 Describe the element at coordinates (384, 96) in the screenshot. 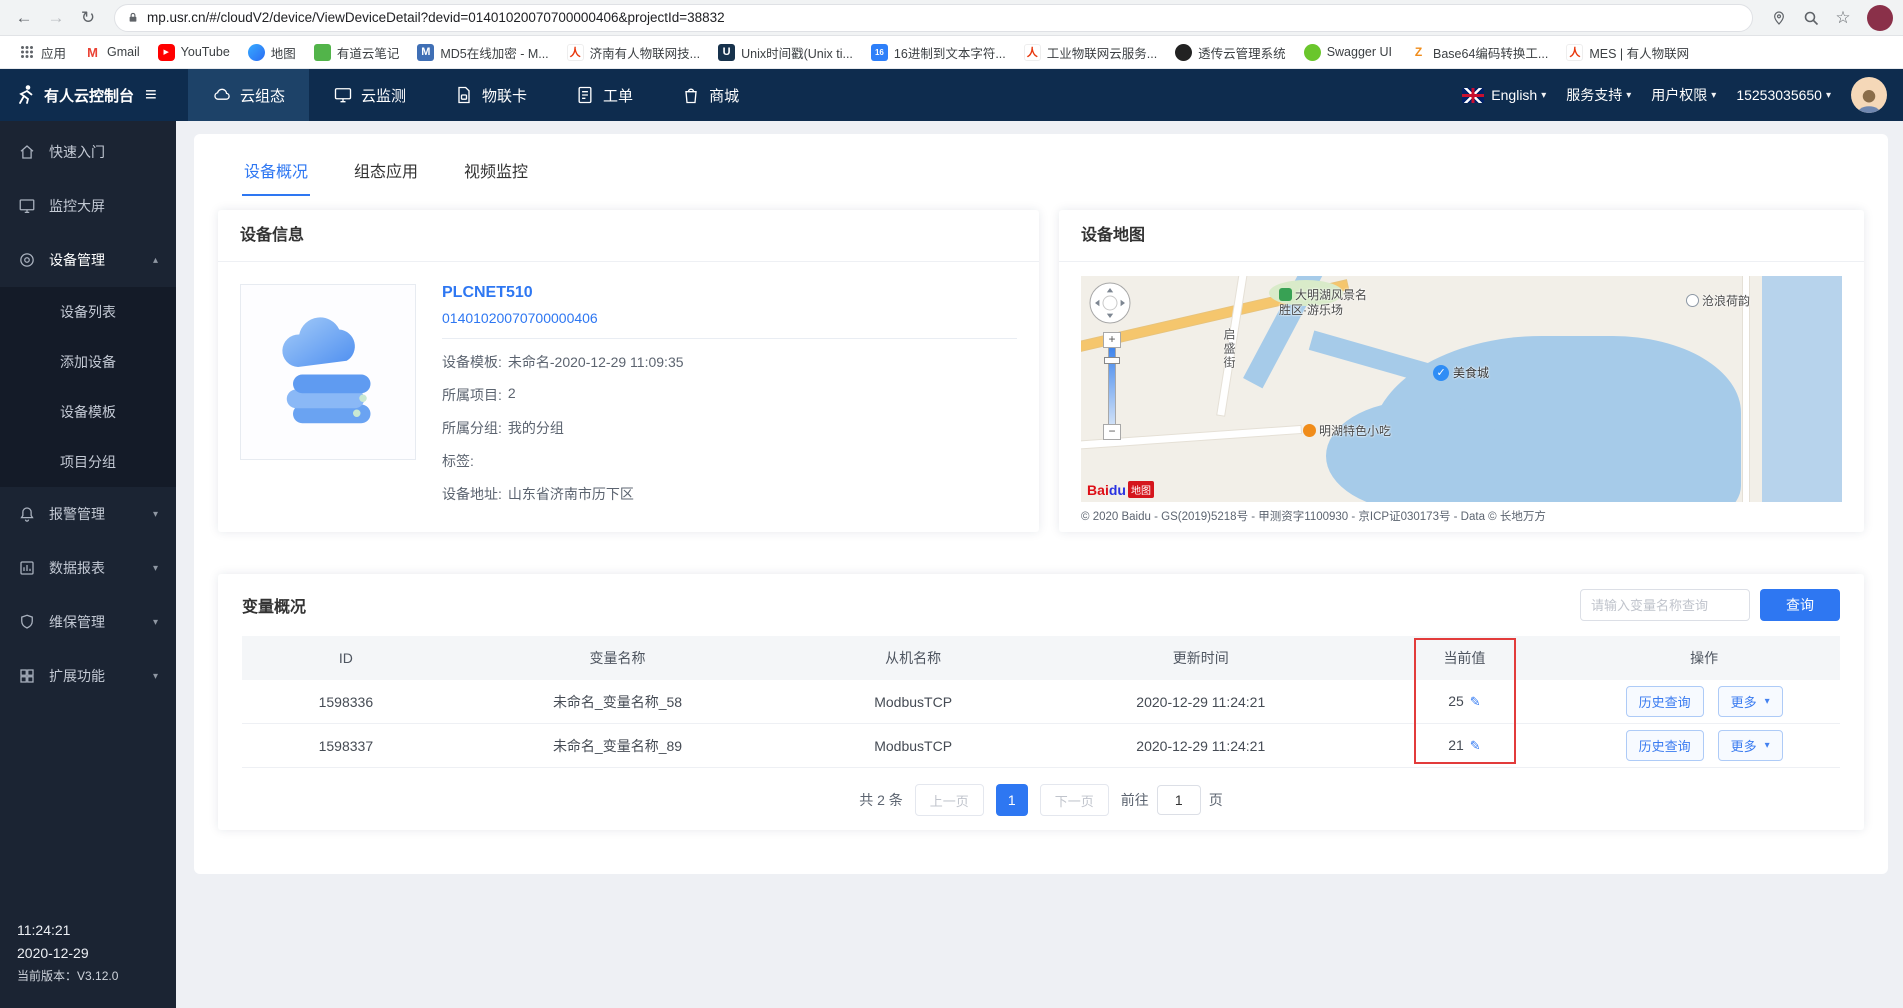

I see `nav-item-label: 云监测` at that location.